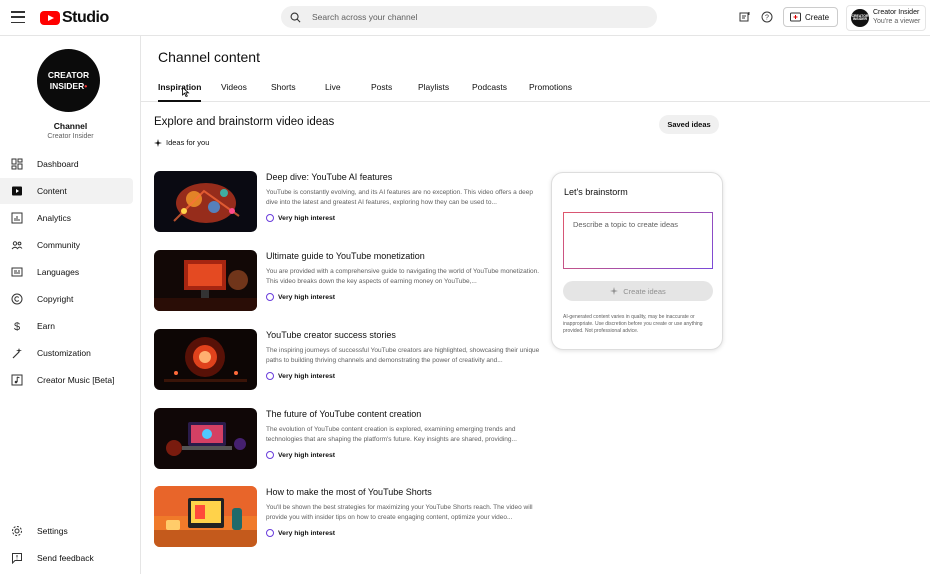 Image resolution: width=930 pixels, height=574 pixels. I want to click on ideas-for-you-label: Ideas for you, so click(181, 142).